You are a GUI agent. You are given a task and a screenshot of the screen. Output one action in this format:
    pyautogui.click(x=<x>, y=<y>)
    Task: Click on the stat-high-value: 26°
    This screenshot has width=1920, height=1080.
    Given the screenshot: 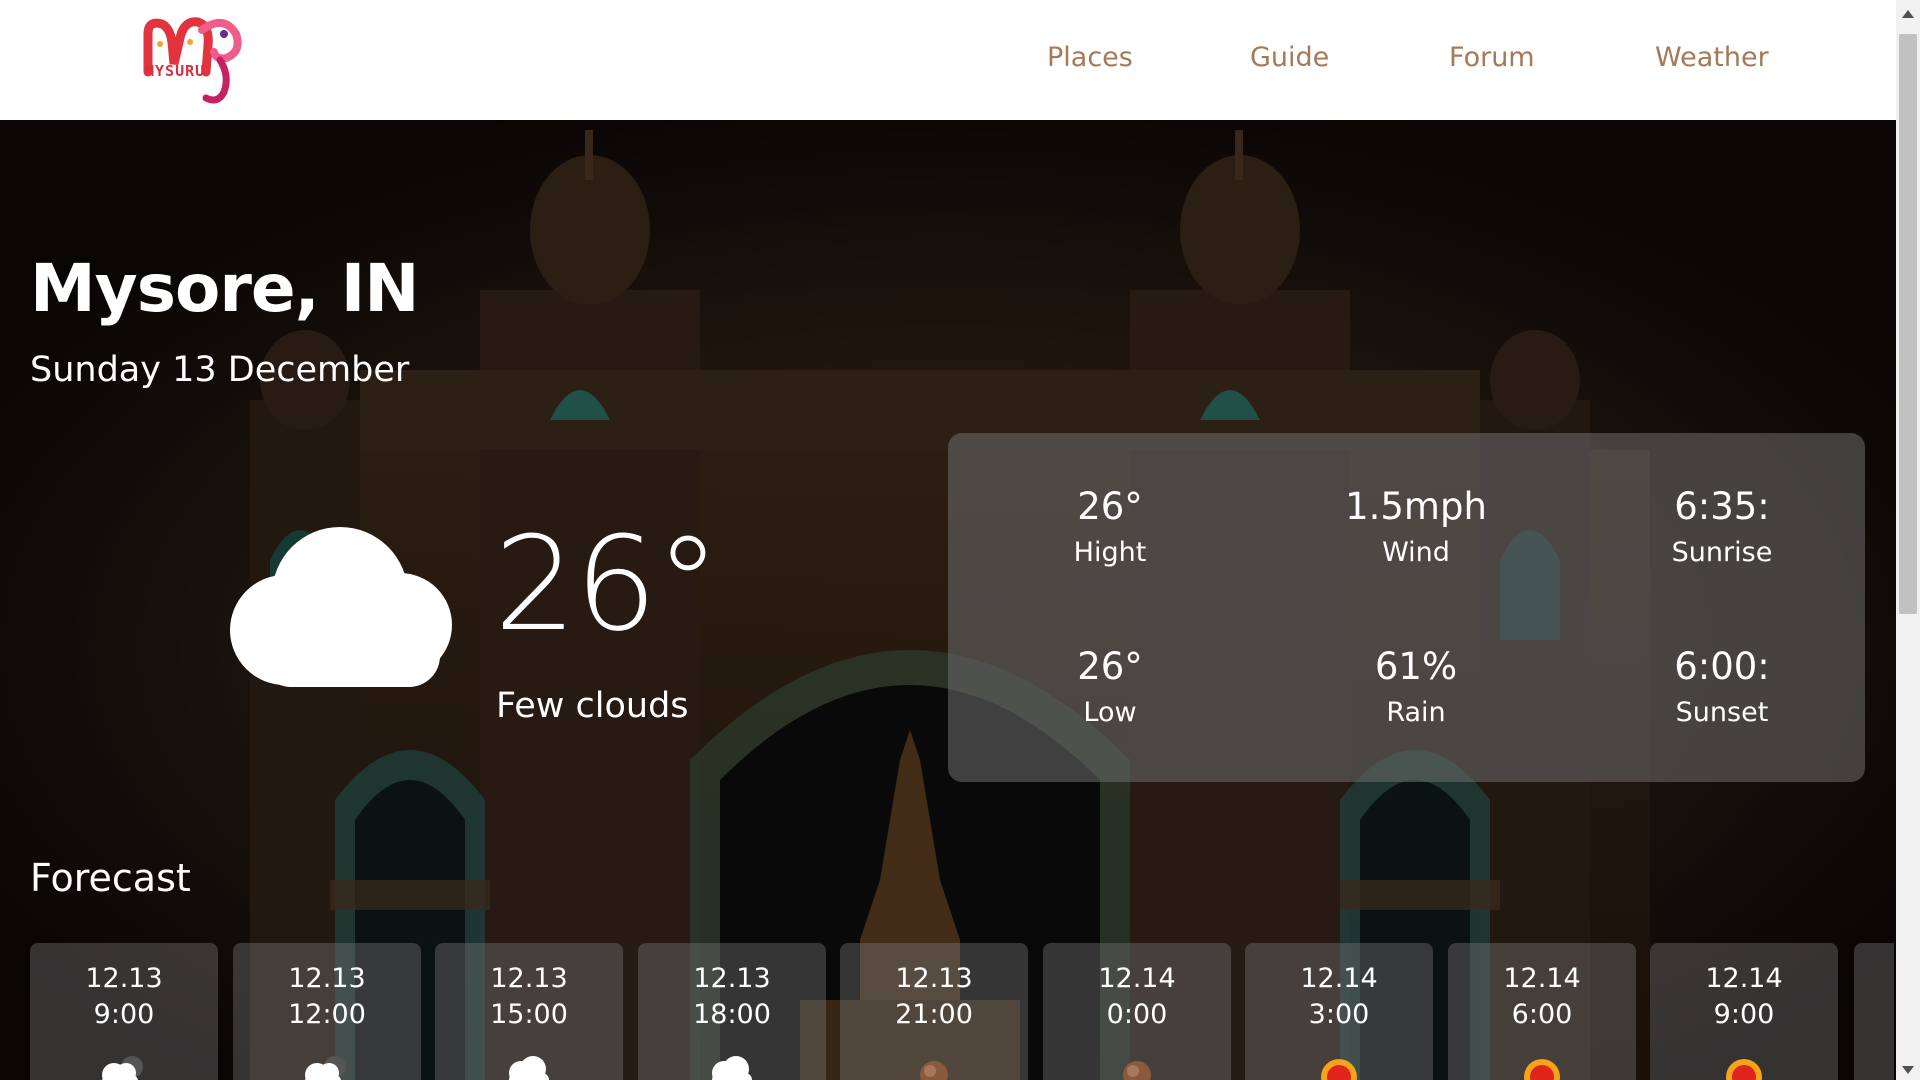 What is the action you would take?
    pyautogui.click(x=1110, y=506)
    